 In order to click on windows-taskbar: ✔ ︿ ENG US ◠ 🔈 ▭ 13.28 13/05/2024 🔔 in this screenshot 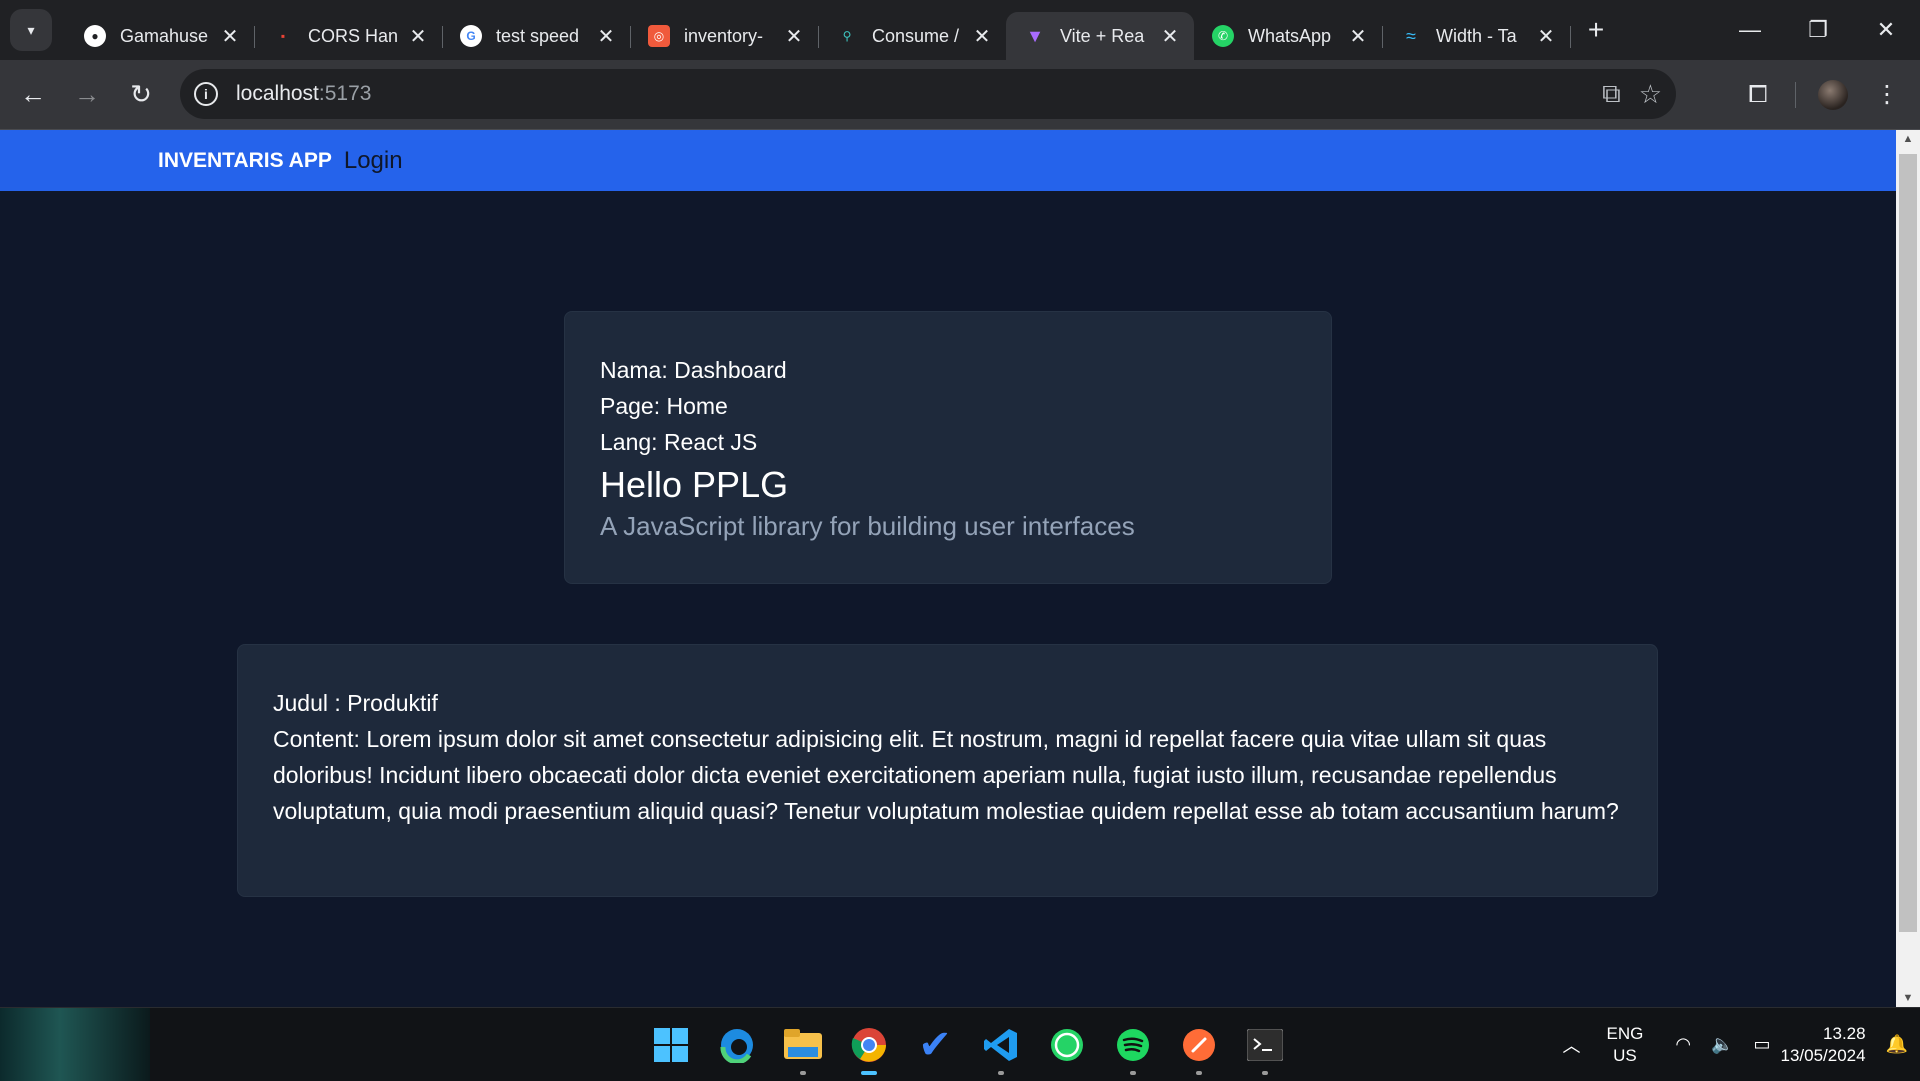, I will do `click(960, 1044)`.